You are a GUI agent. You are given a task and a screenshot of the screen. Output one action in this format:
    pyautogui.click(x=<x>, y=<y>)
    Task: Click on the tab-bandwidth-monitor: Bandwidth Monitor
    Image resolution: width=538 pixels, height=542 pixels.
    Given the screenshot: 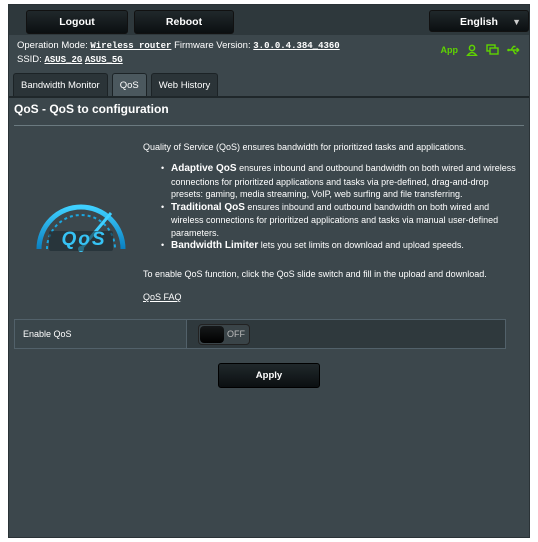 What is the action you would take?
    pyautogui.click(x=60, y=85)
    